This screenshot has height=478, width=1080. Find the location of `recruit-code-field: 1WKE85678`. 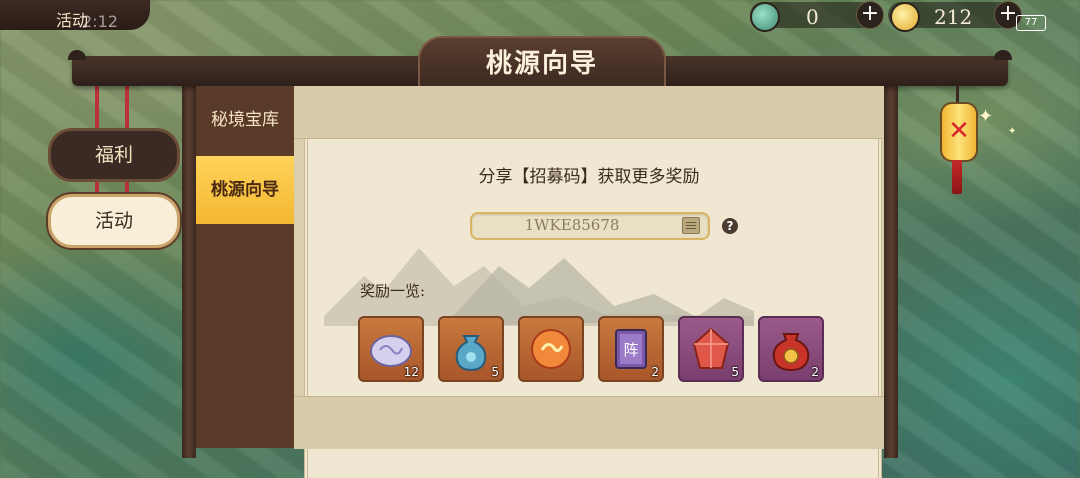

recruit-code-field: 1WKE85678 is located at coordinates (590, 226).